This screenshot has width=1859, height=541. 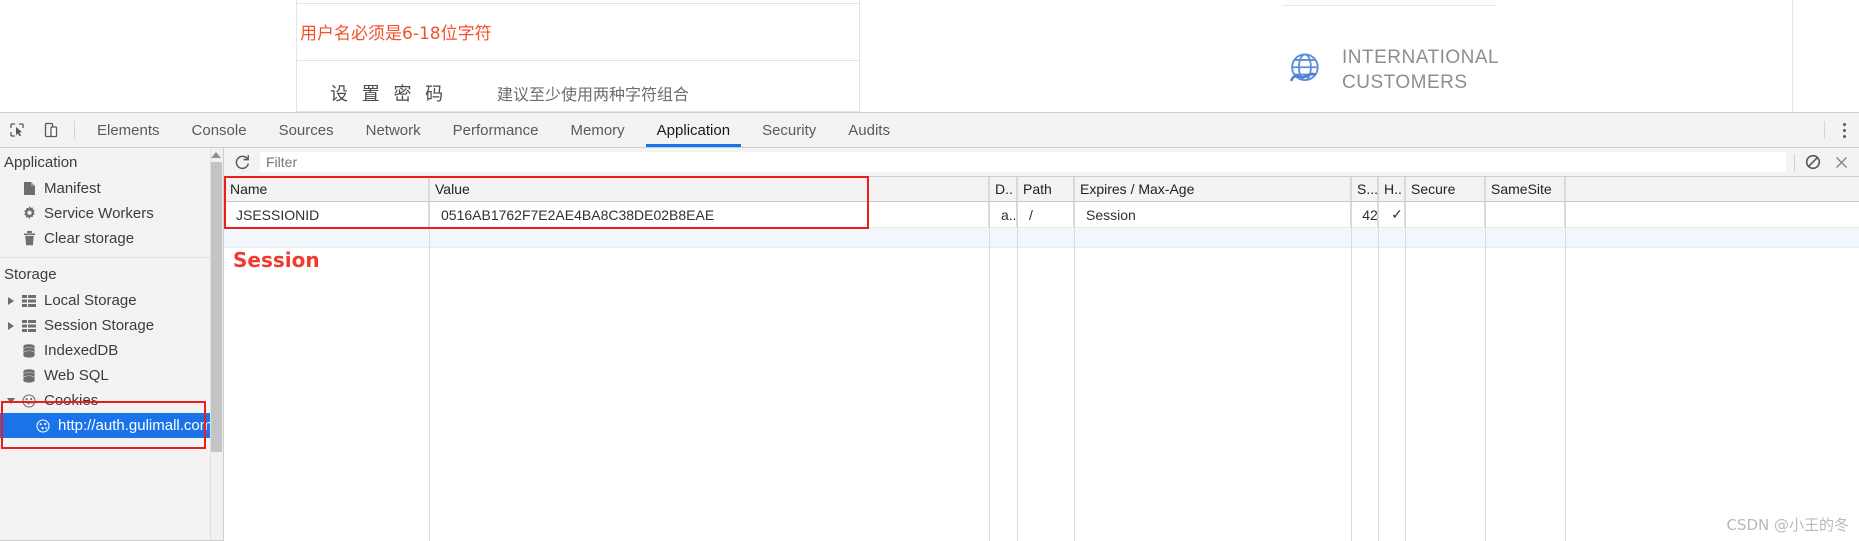 I want to click on sidebar-item-service-workers-label: Service Workers, so click(x=99, y=213).